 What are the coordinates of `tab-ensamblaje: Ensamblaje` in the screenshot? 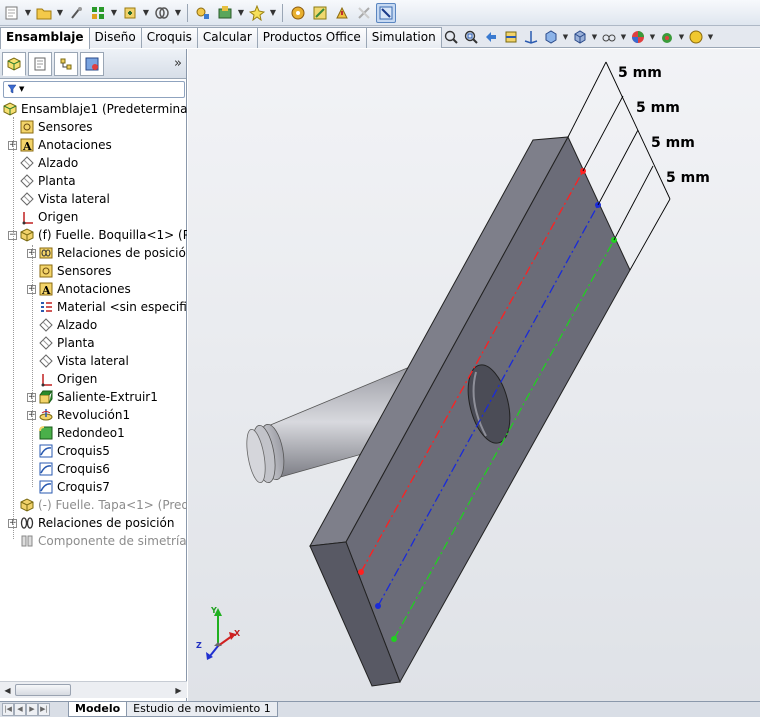 It's located at (45, 38).